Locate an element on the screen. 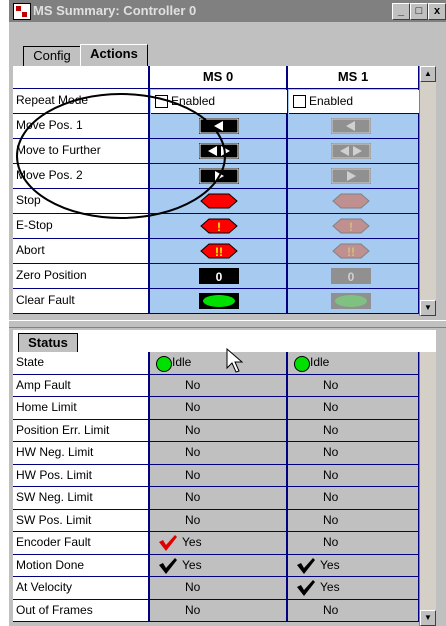  ms1-estop-button: ! is located at coordinates (351, 226).